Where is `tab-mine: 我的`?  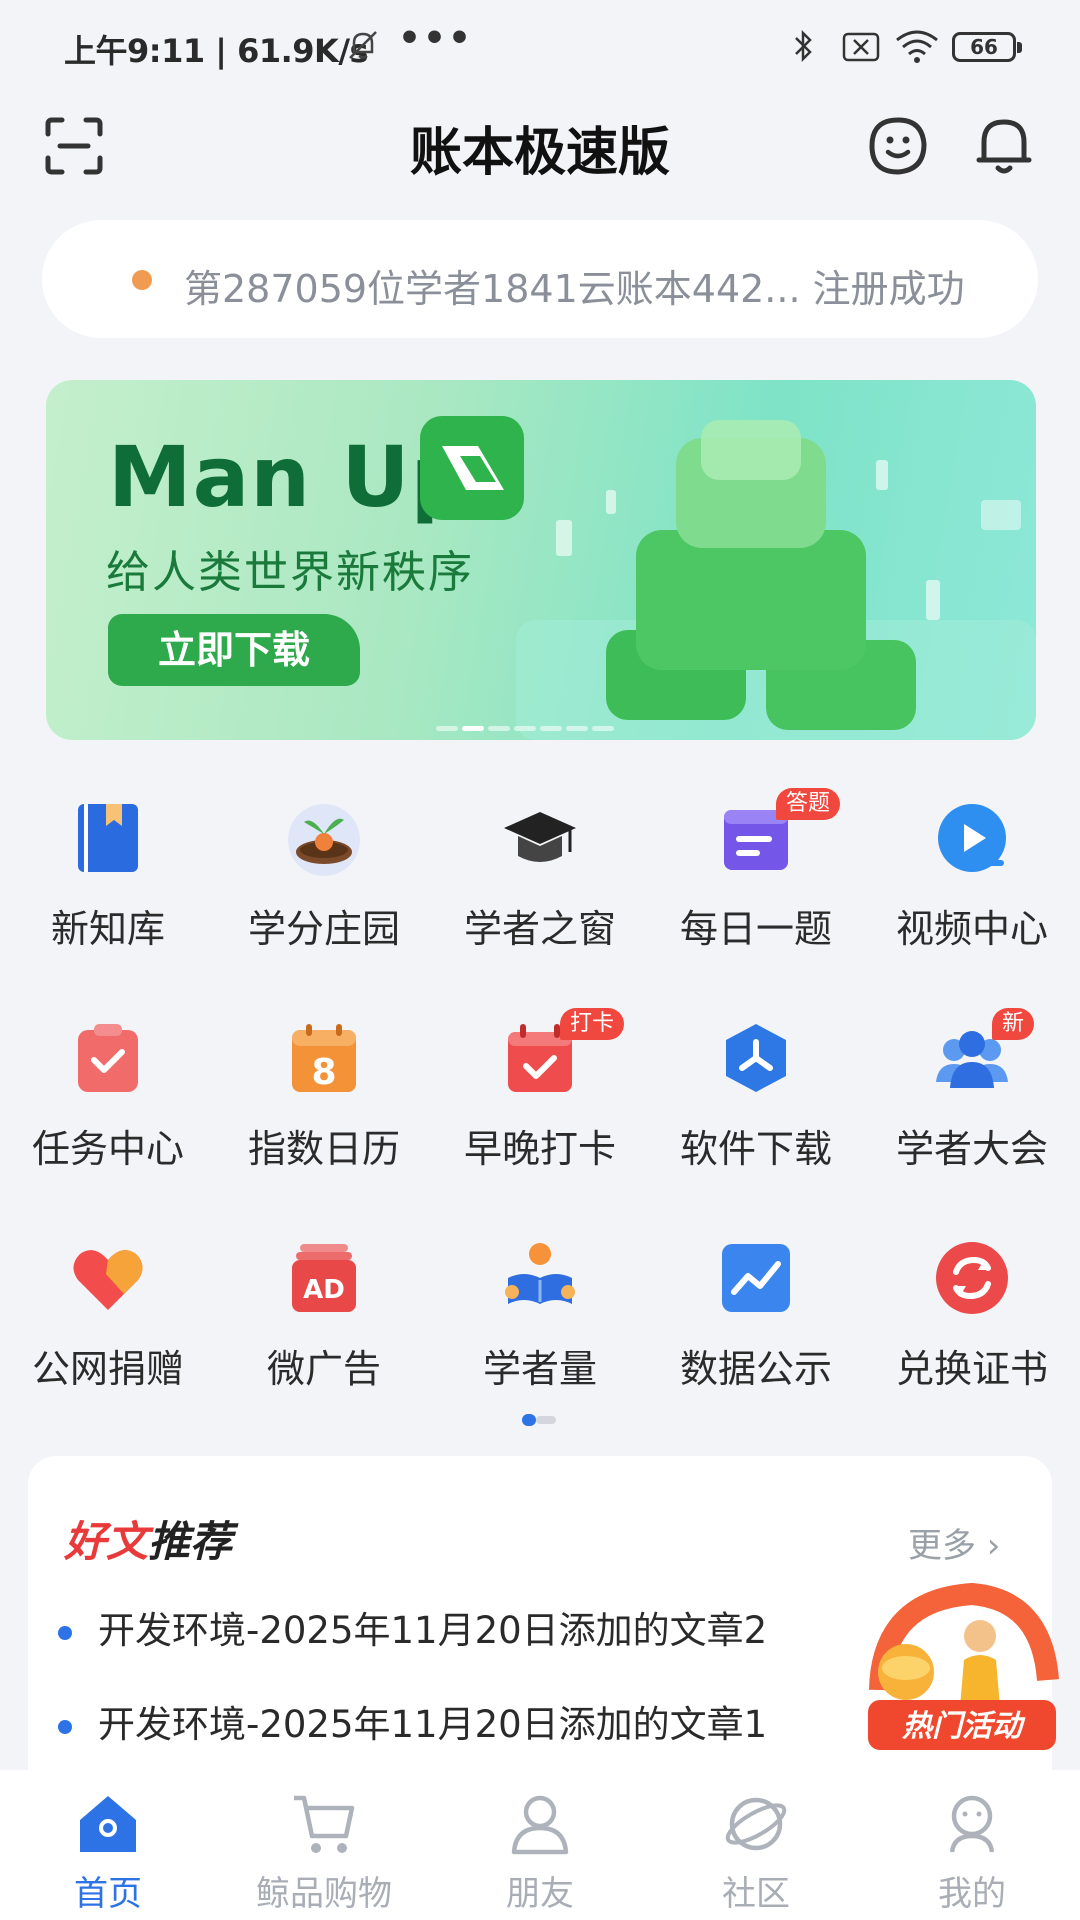 tab-mine: 我的 is located at coordinates (972, 1845).